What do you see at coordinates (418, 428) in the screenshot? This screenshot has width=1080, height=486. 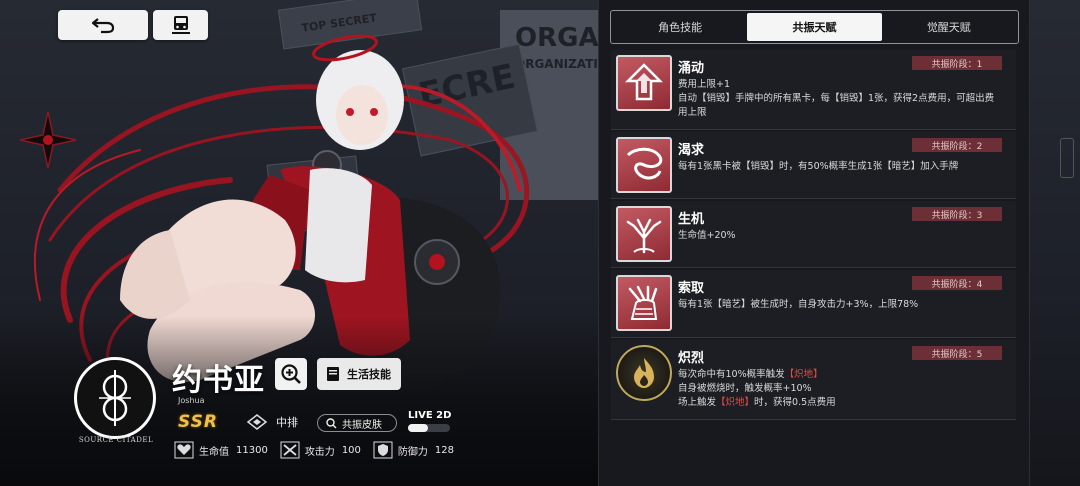 I see `toggle-knob` at bounding box center [418, 428].